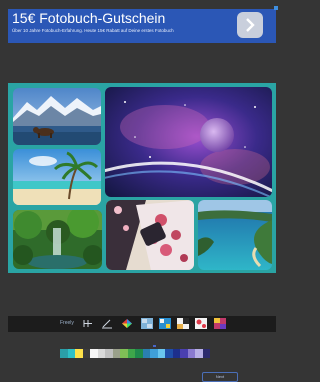 The width and height of the screenshot is (320, 382). Describe the element at coordinates (165, 323) in the screenshot. I see `grid-pattern-icon` at that location.